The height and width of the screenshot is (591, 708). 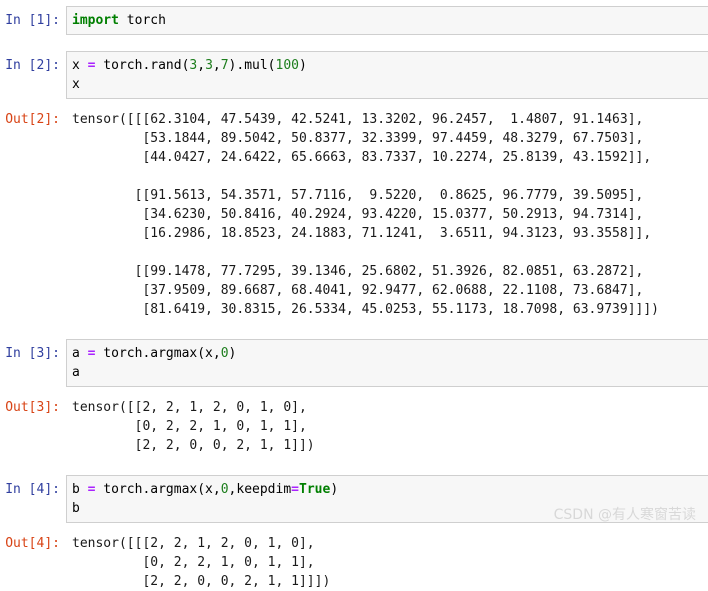 I want to click on code-cell-1: In [1]: import torch, so click(x=354, y=20).